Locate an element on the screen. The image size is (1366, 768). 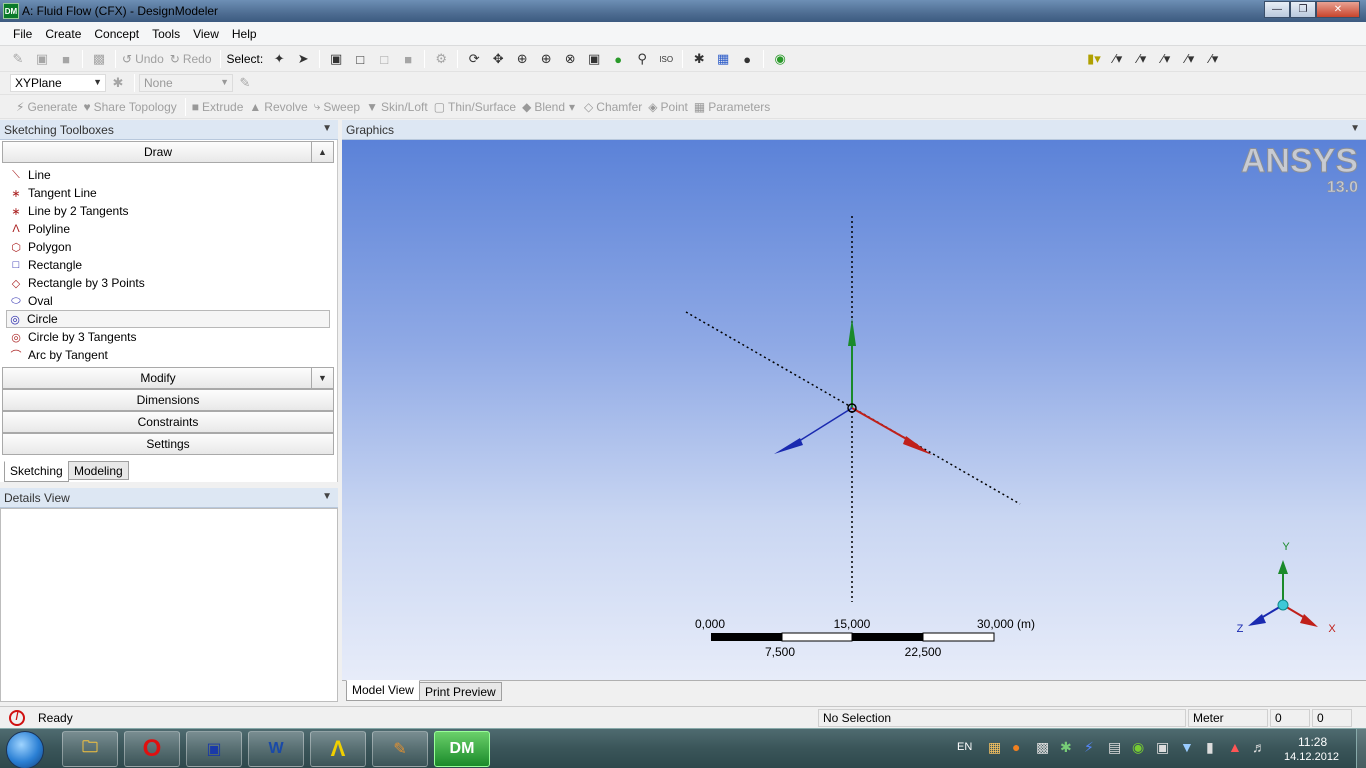
draw-item-circle: ◎ Circle is located at coordinates (168, 319).